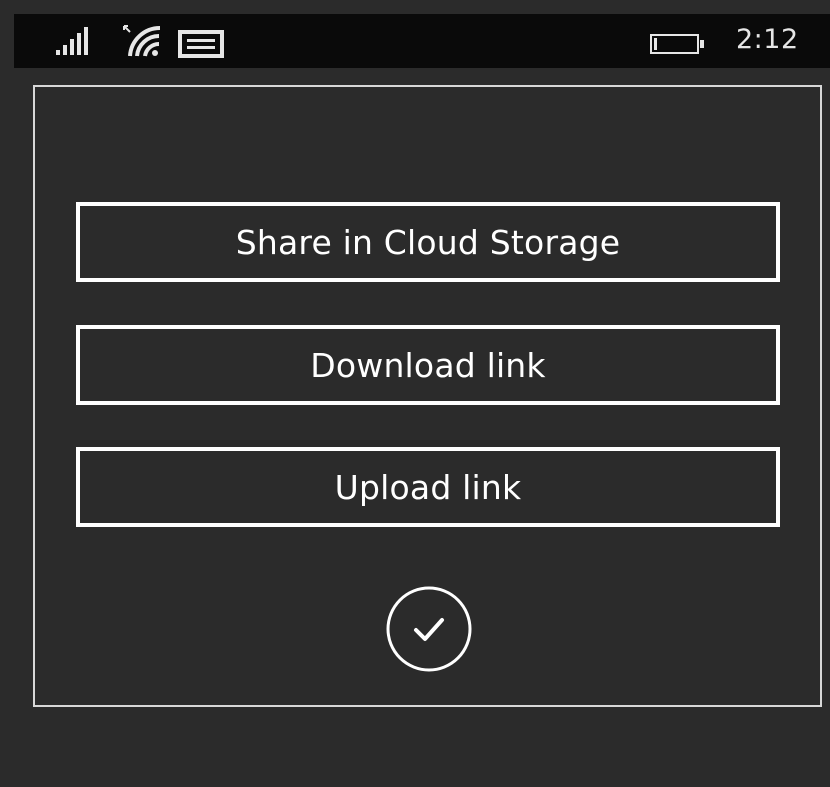  I want to click on battery-icon, so click(677, 44).